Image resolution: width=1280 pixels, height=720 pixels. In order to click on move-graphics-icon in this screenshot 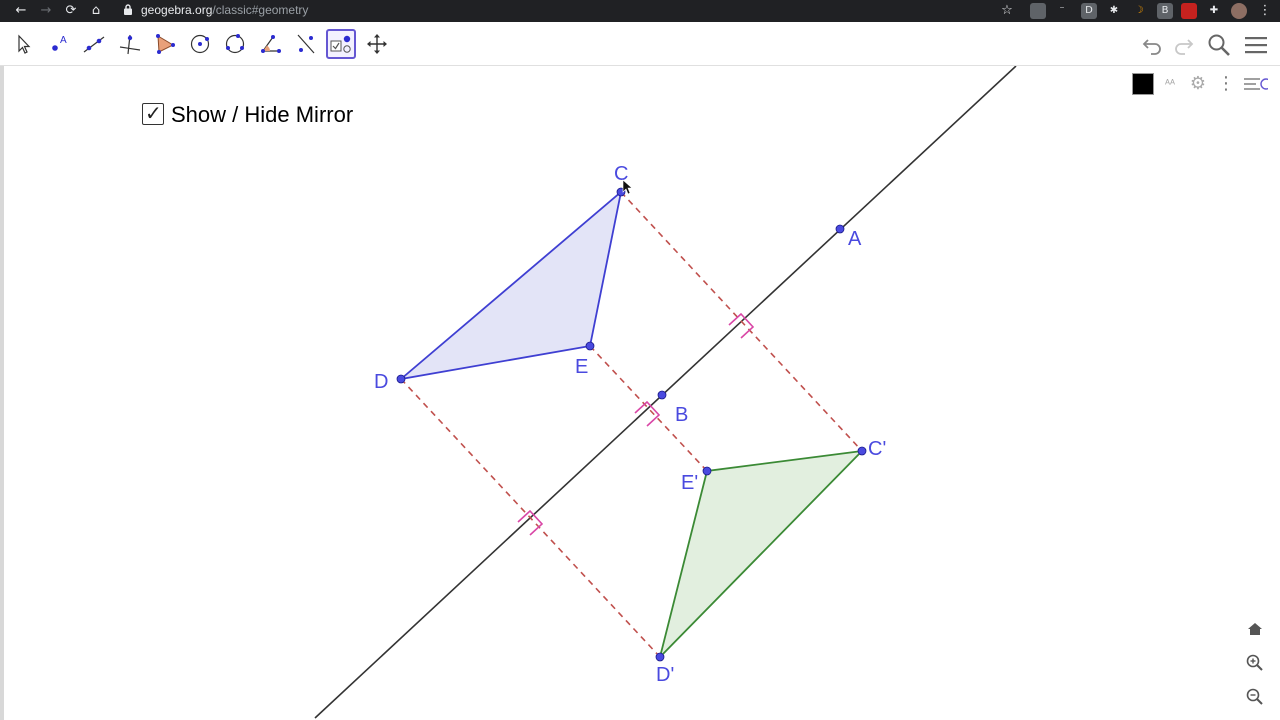, I will do `click(377, 44)`.